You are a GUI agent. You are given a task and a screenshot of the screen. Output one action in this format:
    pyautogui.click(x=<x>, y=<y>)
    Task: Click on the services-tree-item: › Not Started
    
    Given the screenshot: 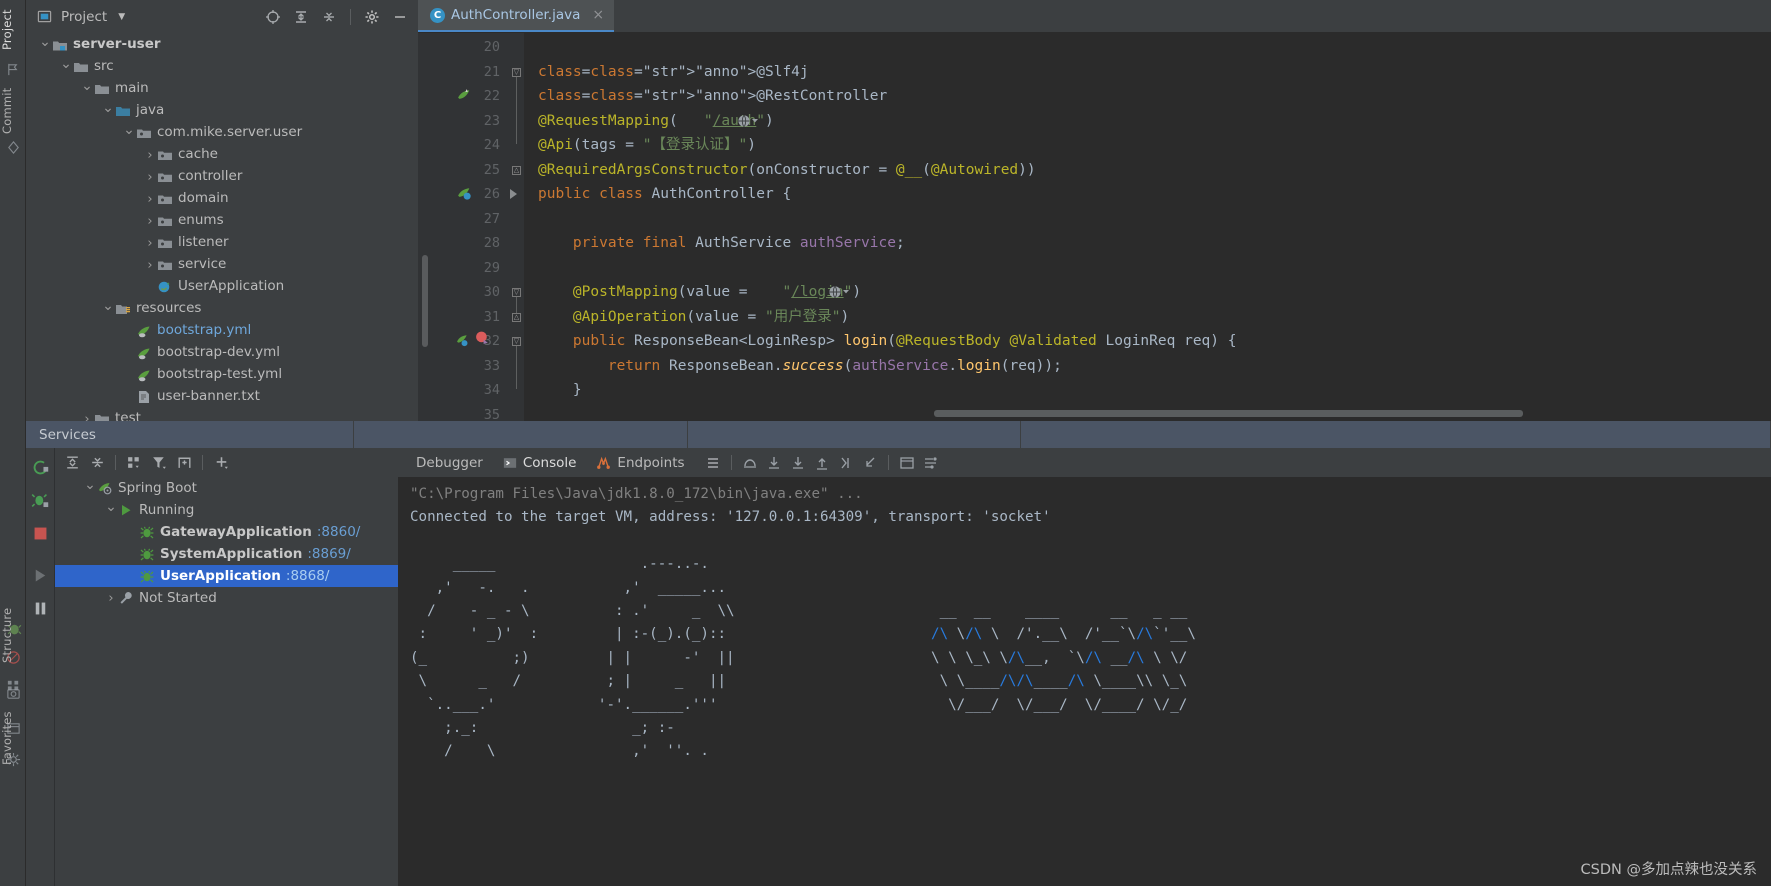 What is the action you would take?
    pyautogui.click(x=226, y=598)
    